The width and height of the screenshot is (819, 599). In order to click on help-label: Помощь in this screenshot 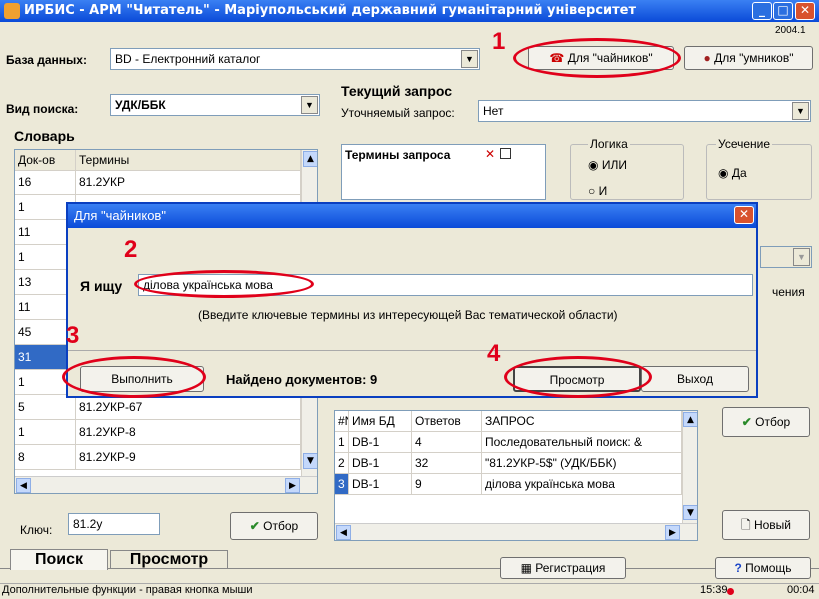, I will do `click(768, 568)`.